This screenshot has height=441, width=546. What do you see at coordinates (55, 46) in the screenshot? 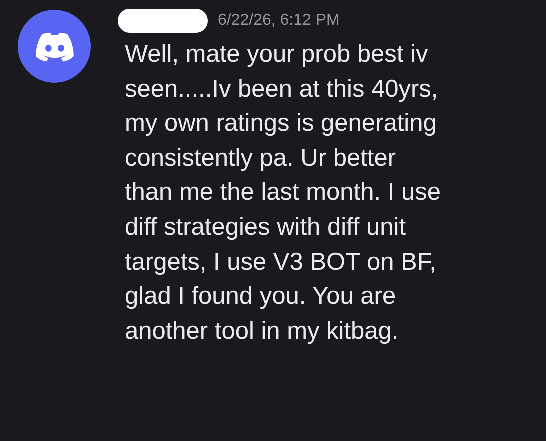
I see `controller-icon` at bounding box center [55, 46].